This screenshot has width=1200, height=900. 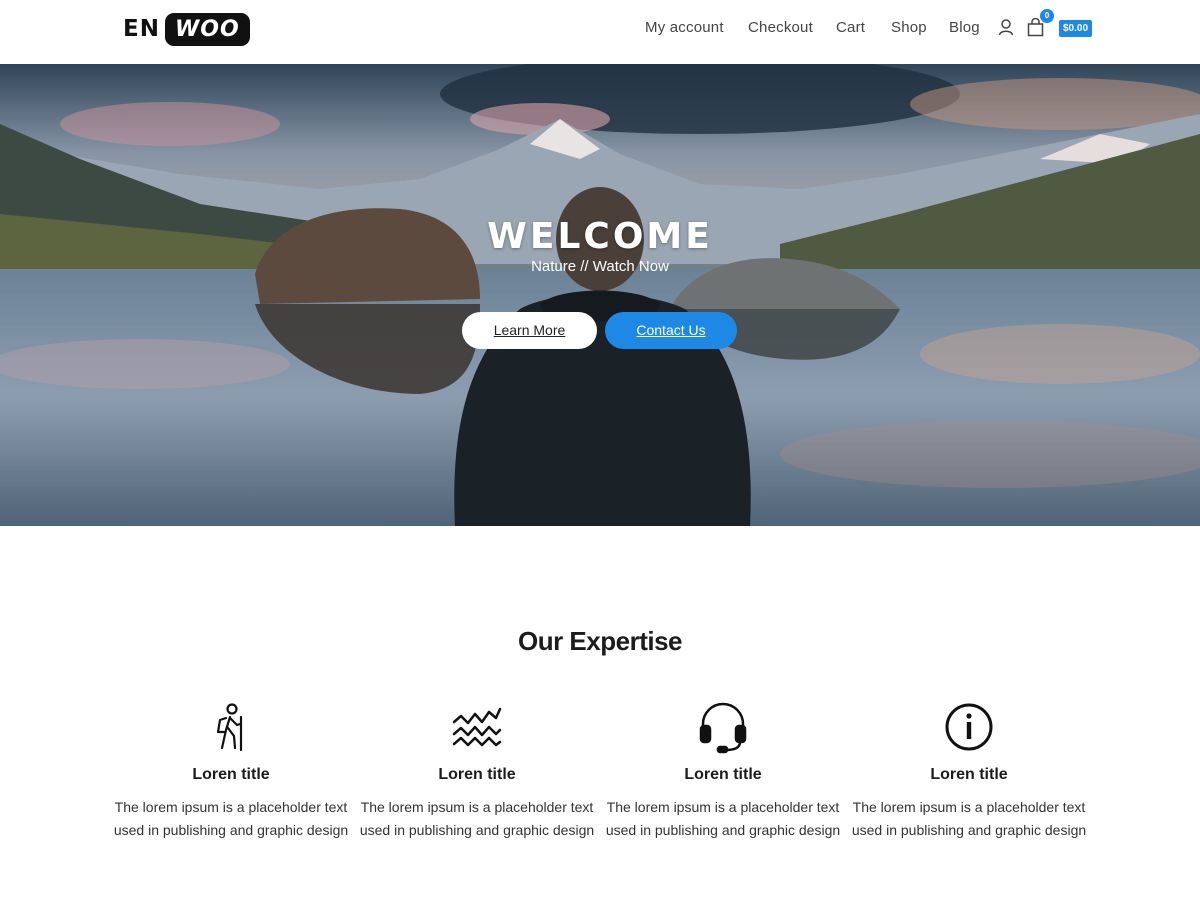 I want to click on cart-total: $0.00, so click(x=1076, y=28).